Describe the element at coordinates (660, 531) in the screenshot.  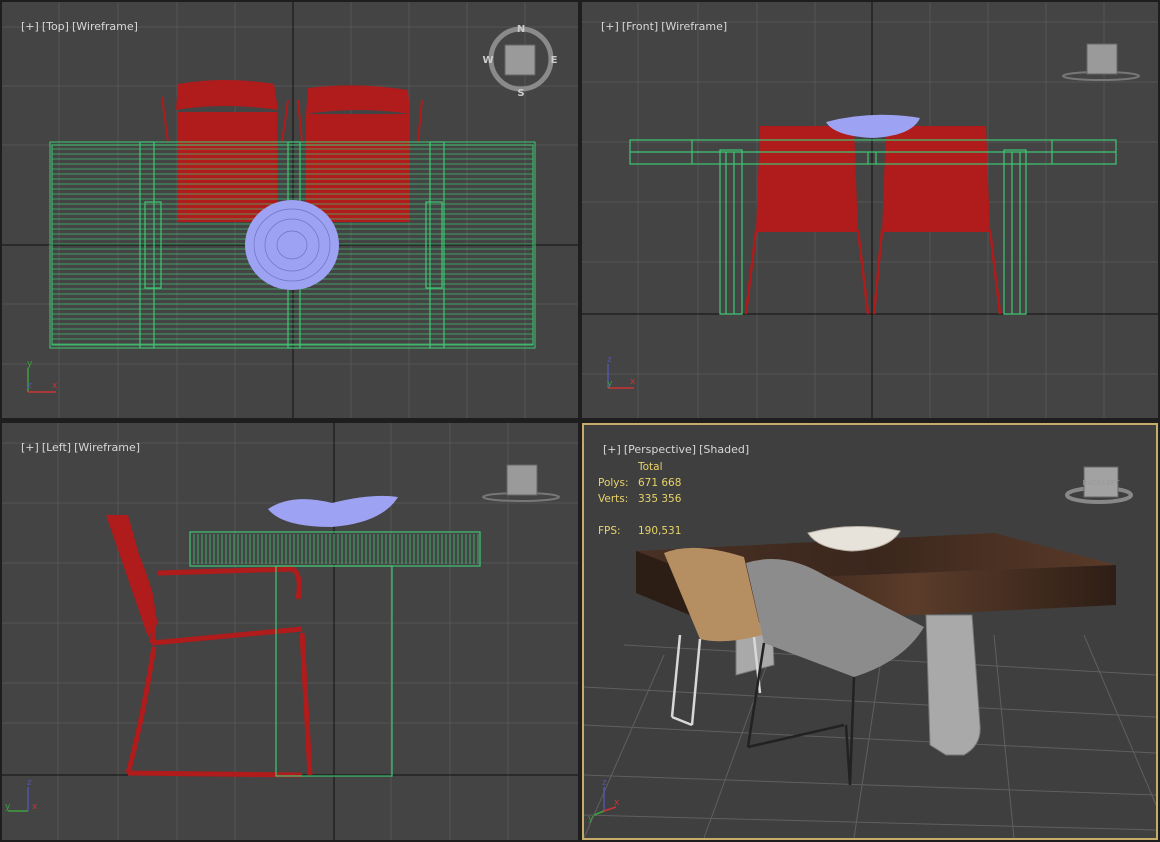
I see `stats-fps-value: 190,531` at that location.